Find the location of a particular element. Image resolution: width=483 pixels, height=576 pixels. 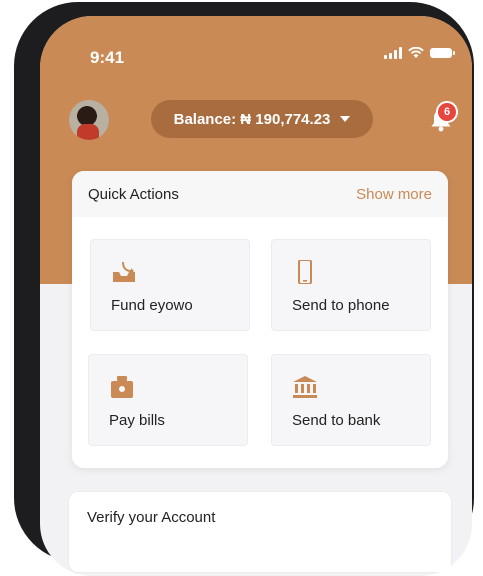

phone-icon is located at coordinates (305, 272).